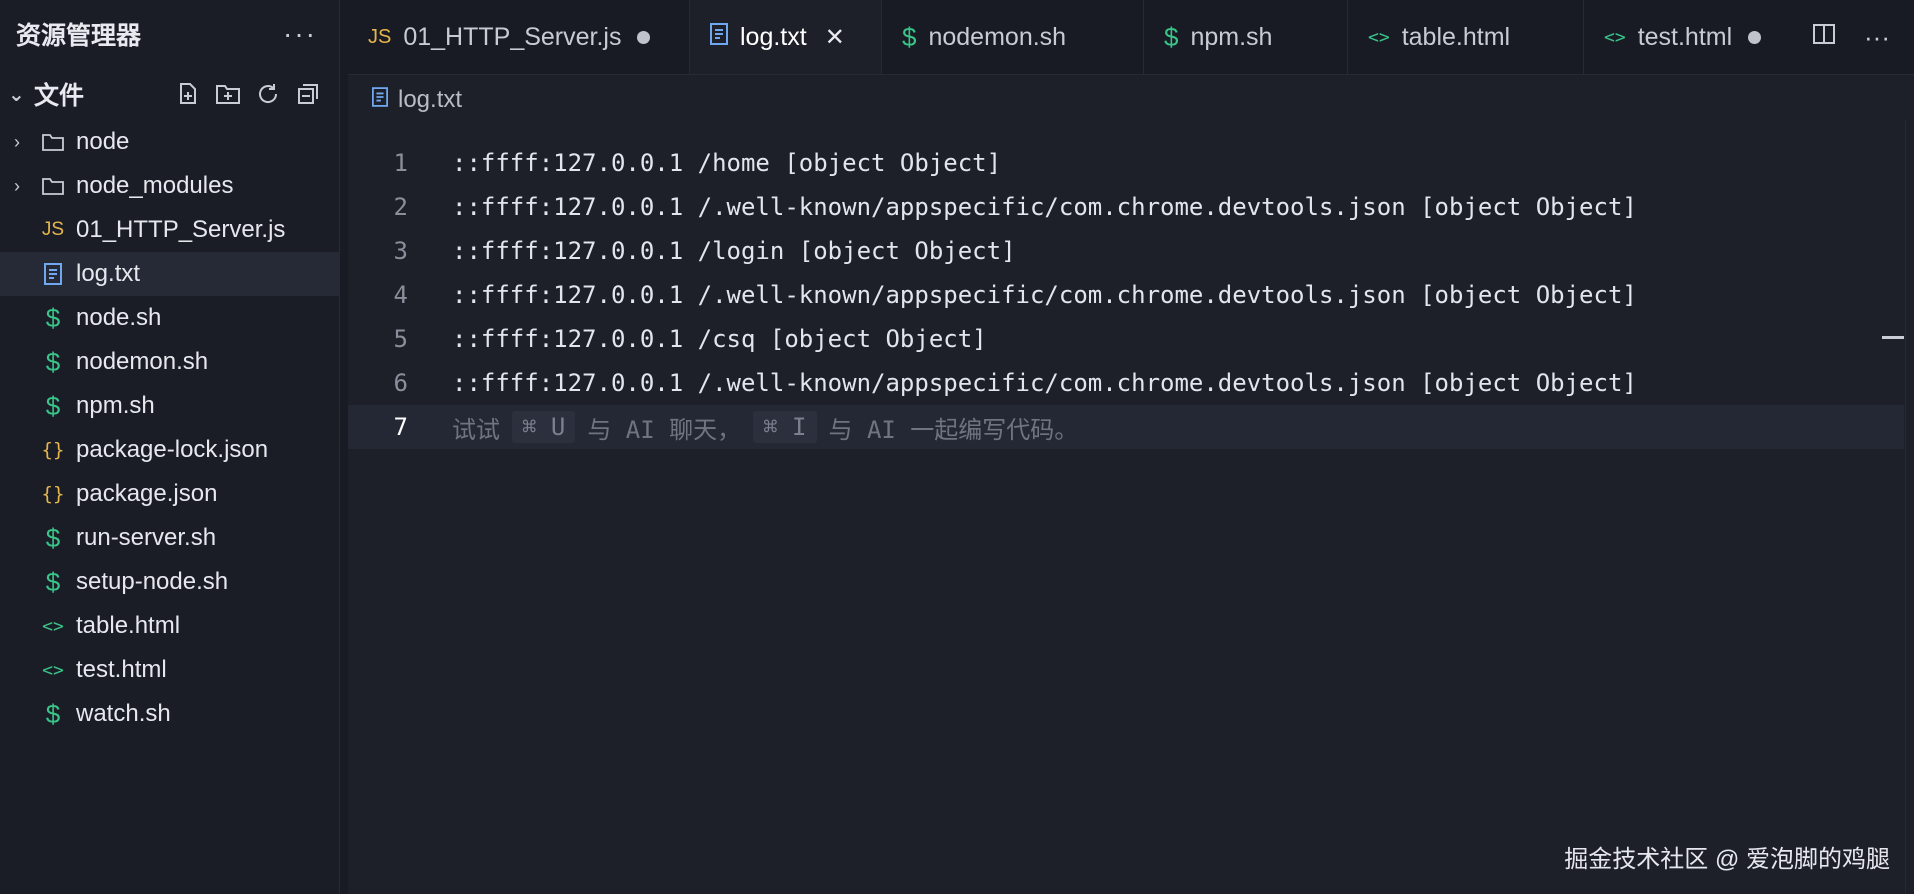  Describe the element at coordinates (1231, 36) in the screenshot. I see `tab-label: npm.sh` at that location.